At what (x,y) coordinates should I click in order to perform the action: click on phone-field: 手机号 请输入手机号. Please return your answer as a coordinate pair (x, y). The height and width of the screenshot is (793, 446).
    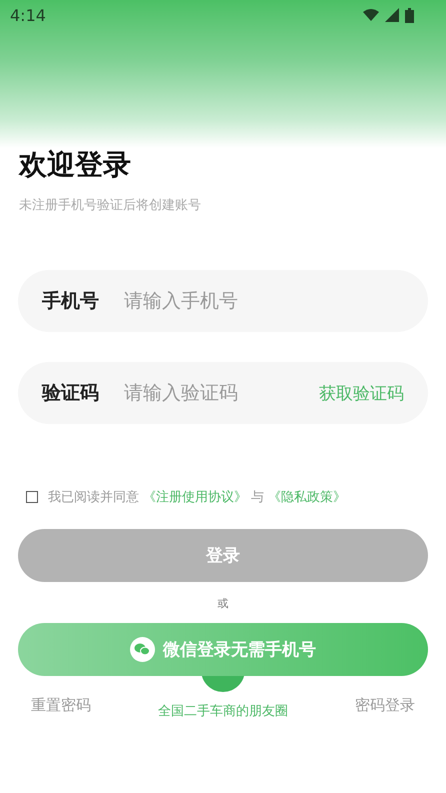
    Looking at the image, I should click on (223, 301).